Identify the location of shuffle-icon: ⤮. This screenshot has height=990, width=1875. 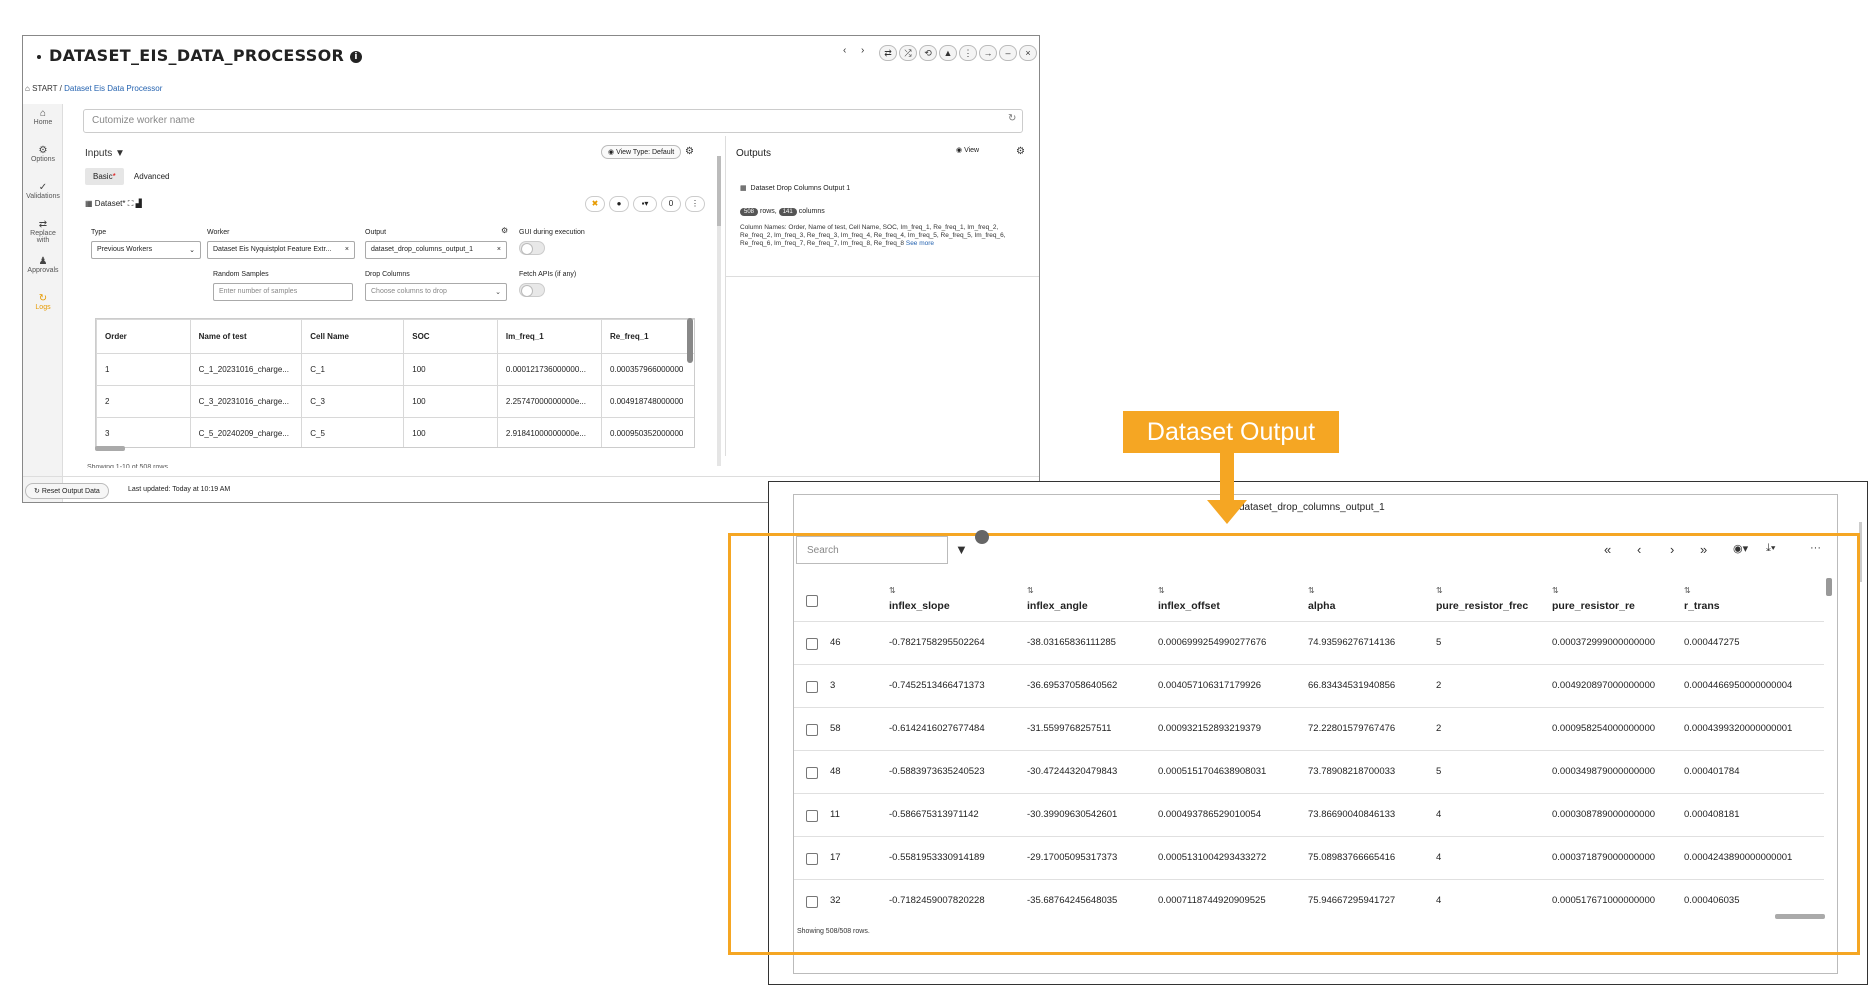
(908, 53).